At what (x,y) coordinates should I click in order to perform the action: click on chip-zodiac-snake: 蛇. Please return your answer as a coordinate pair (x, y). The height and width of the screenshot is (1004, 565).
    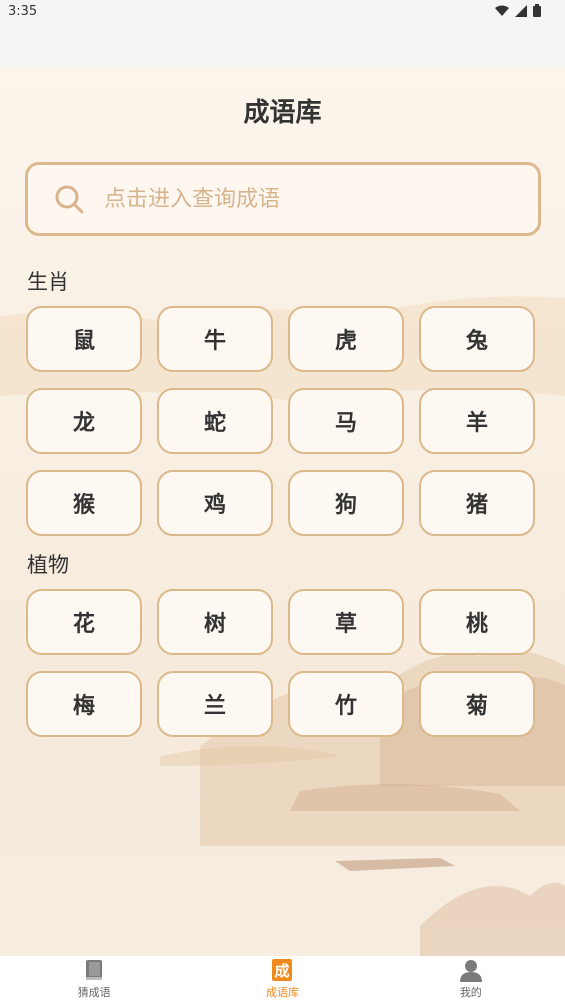
    Looking at the image, I should click on (215, 421).